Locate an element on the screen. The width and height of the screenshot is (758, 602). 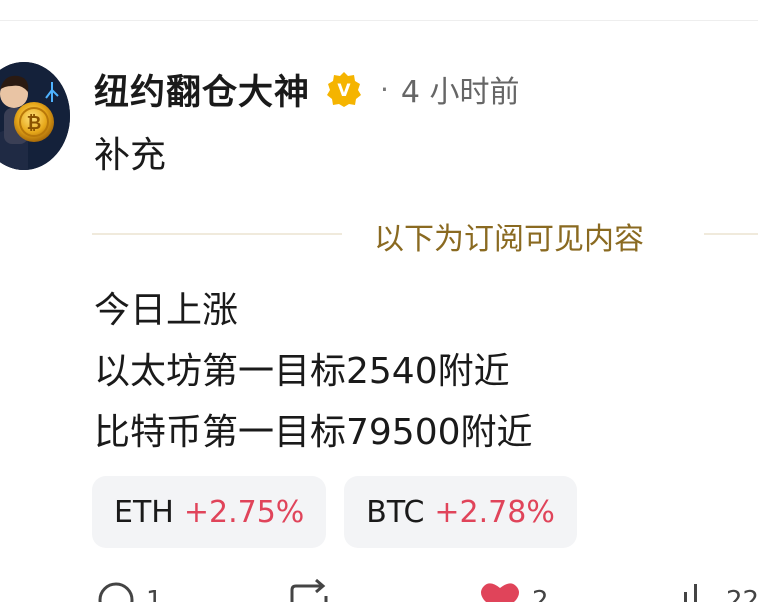
ticker-chip-eth: ETH +2.75% is located at coordinates (209, 512).